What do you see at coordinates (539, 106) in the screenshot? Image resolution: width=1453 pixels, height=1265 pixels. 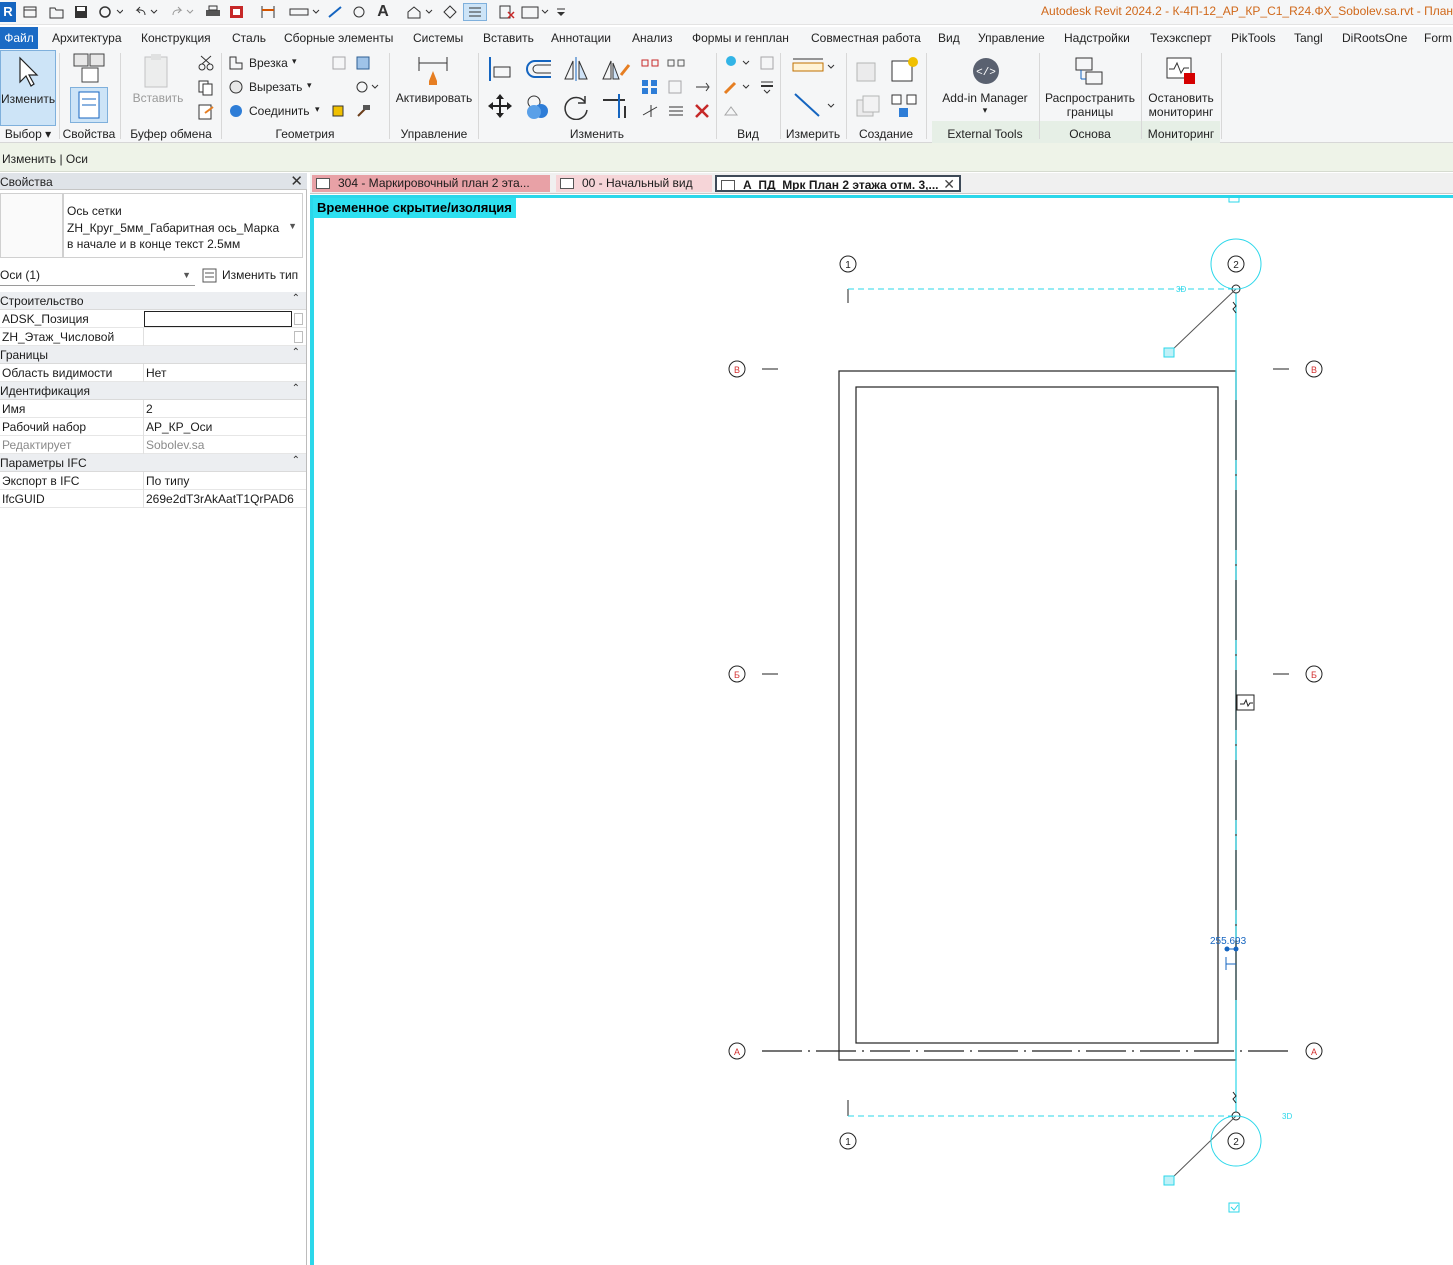 I see `copy-tool-icon` at bounding box center [539, 106].